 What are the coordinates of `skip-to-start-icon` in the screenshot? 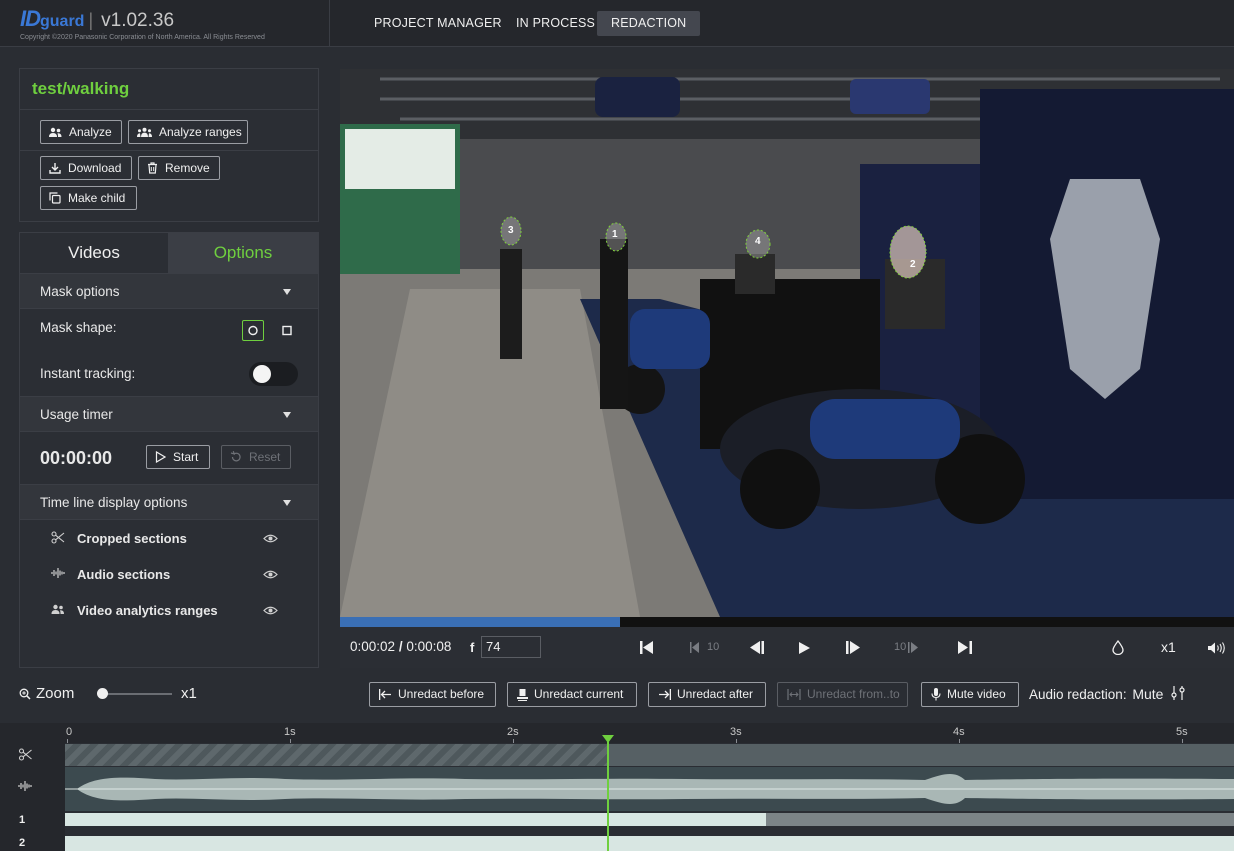 It's located at (647, 649).